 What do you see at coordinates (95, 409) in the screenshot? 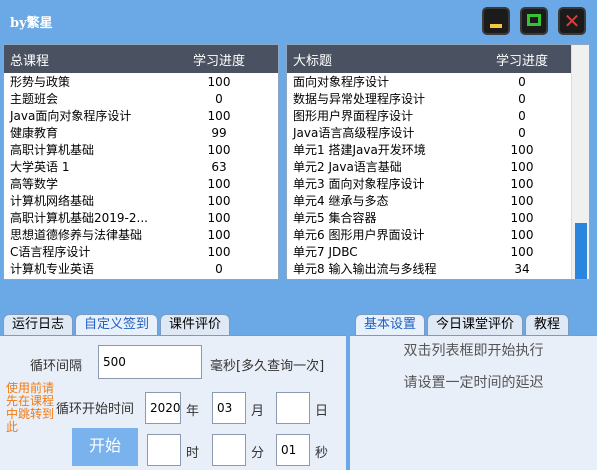
I see `start-time-label: 循环开始时间` at bounding box center [95, 409].